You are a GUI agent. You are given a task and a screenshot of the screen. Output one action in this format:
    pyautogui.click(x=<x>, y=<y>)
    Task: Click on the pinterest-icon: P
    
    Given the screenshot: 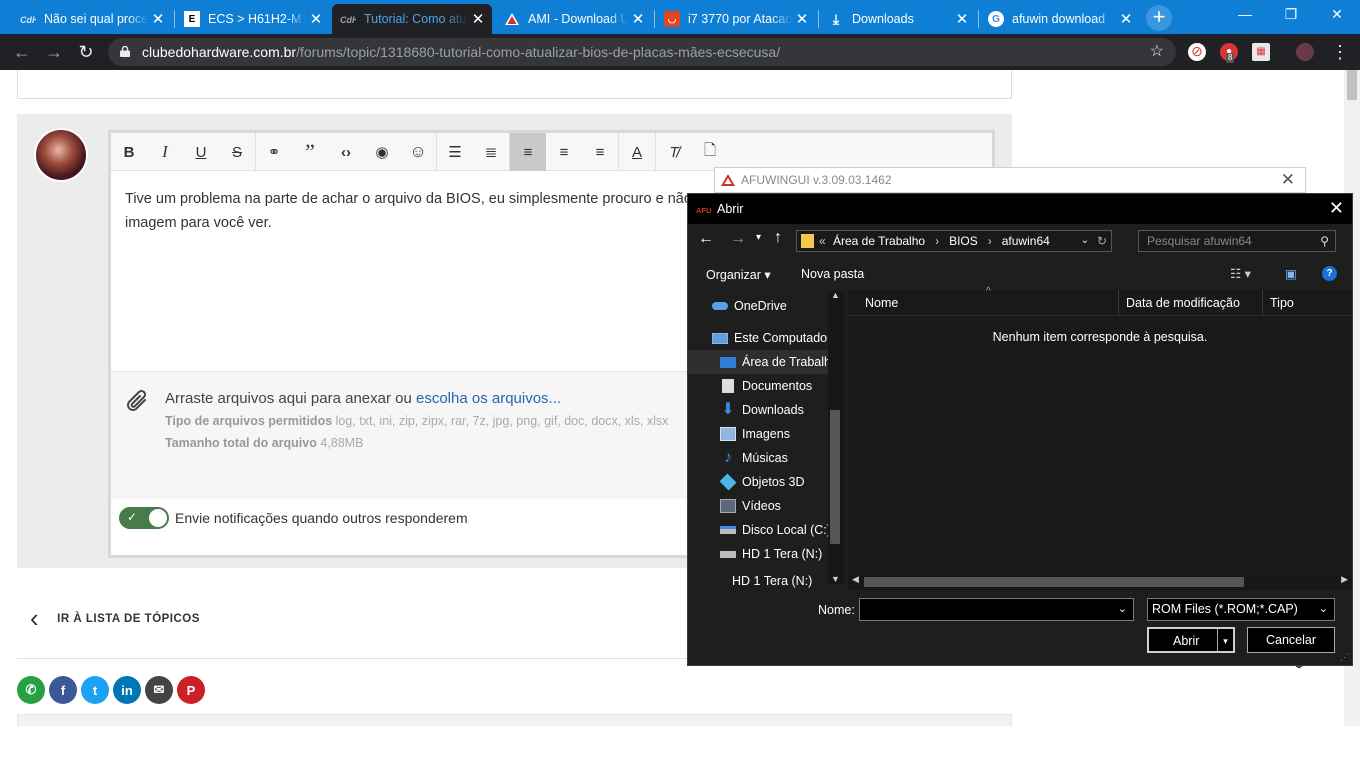 What is the action you would take?
    pyautogui.click(x=191, y=690)
    